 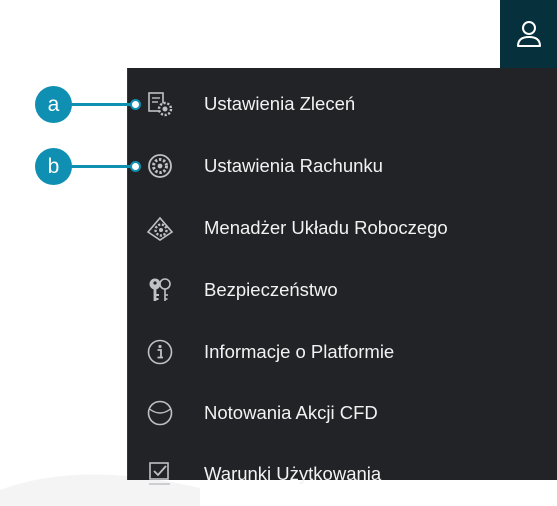 I want to click on user-icon, so click(x=528, y=34).